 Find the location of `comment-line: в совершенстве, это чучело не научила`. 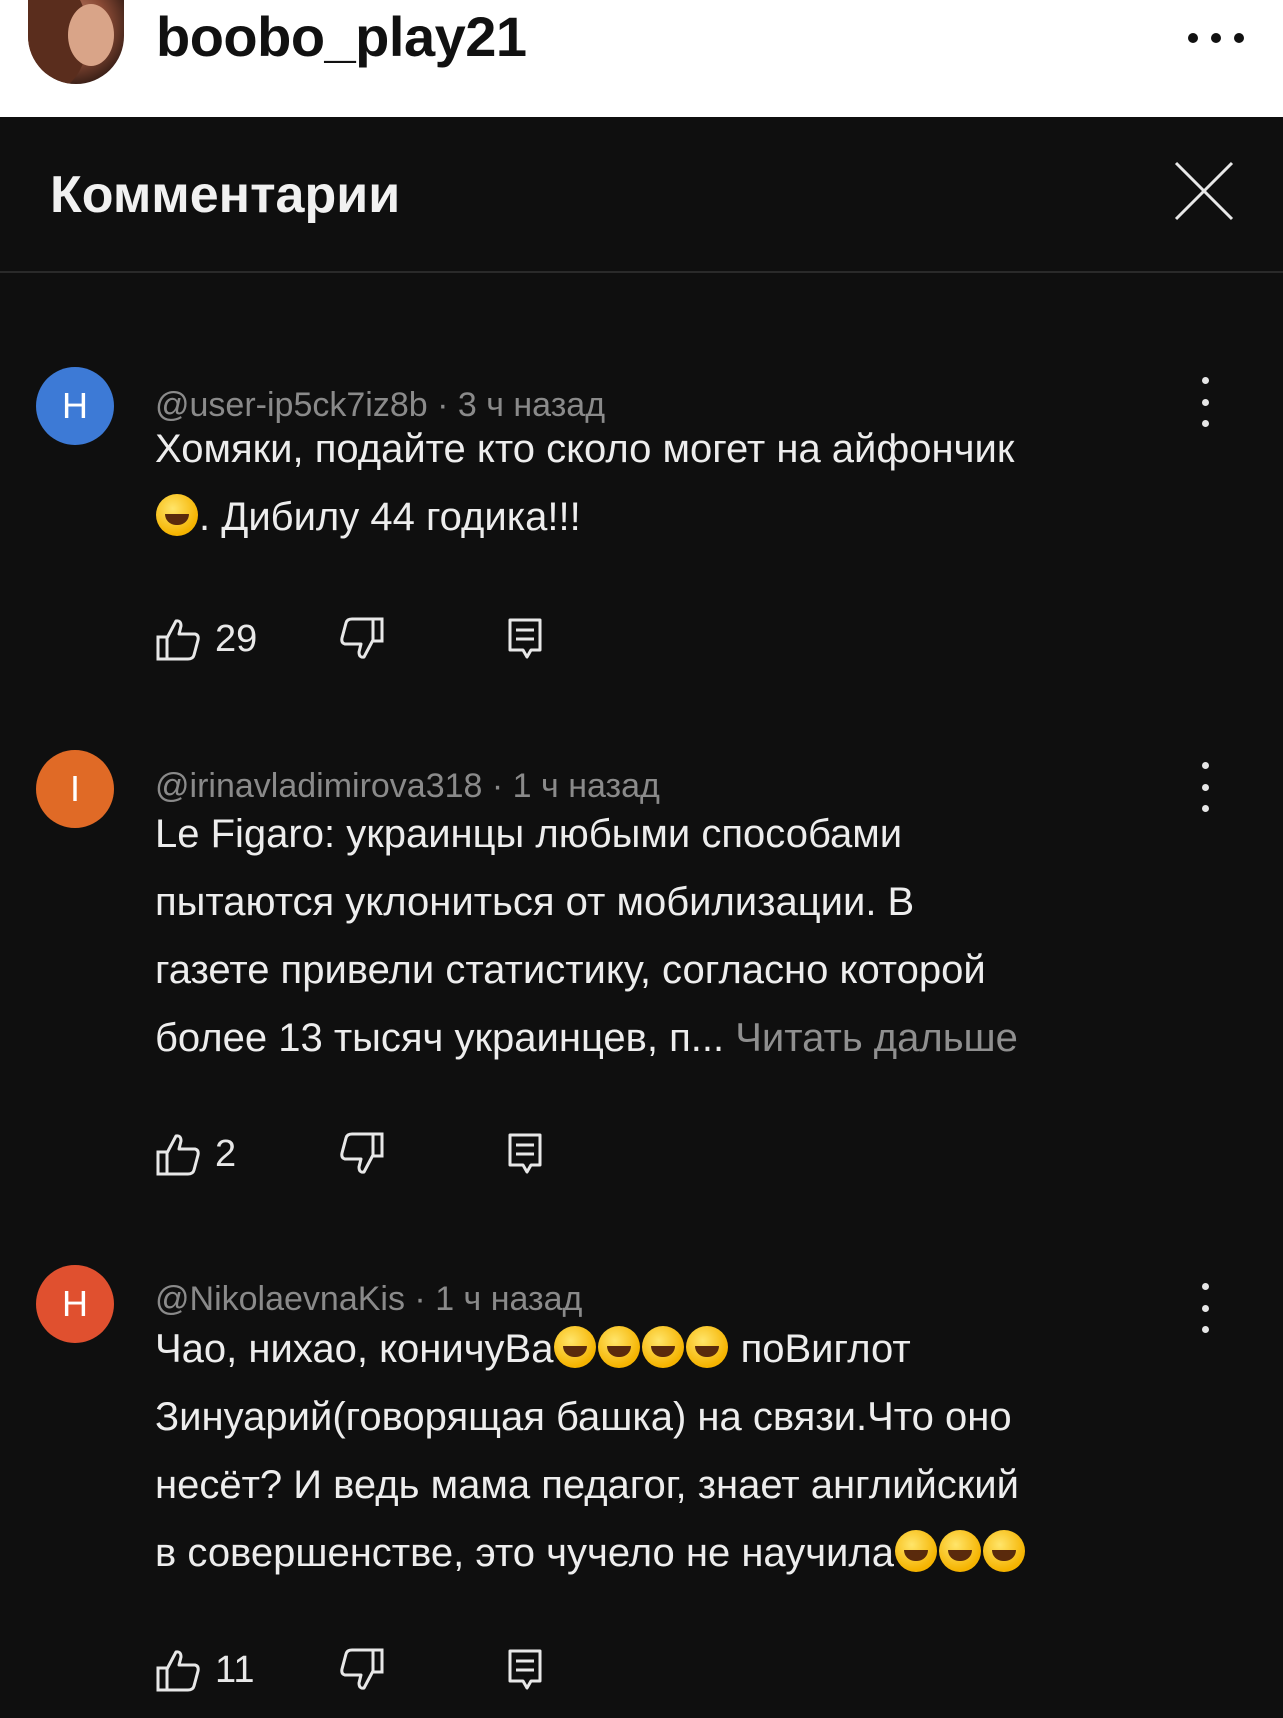

comment-line: в совершенстве, это чучело не научила is located at coordinates (677, 1553).